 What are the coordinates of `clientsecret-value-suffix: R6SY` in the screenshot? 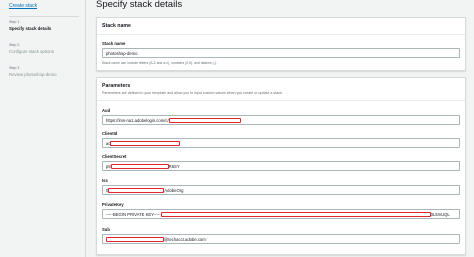 It's located at (174, 166).